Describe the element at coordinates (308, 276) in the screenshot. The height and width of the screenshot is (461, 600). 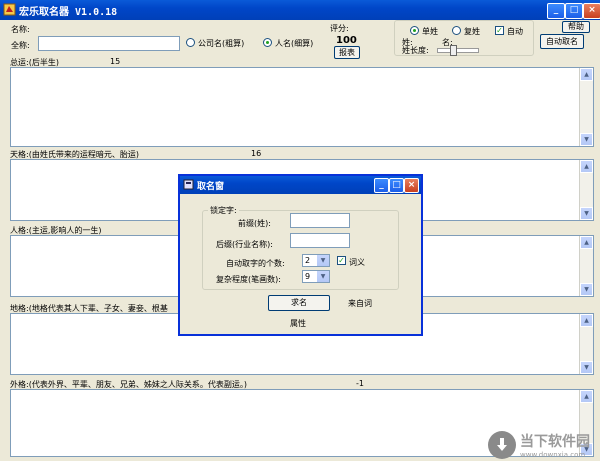
I see `complexity-value: 9` at that location.